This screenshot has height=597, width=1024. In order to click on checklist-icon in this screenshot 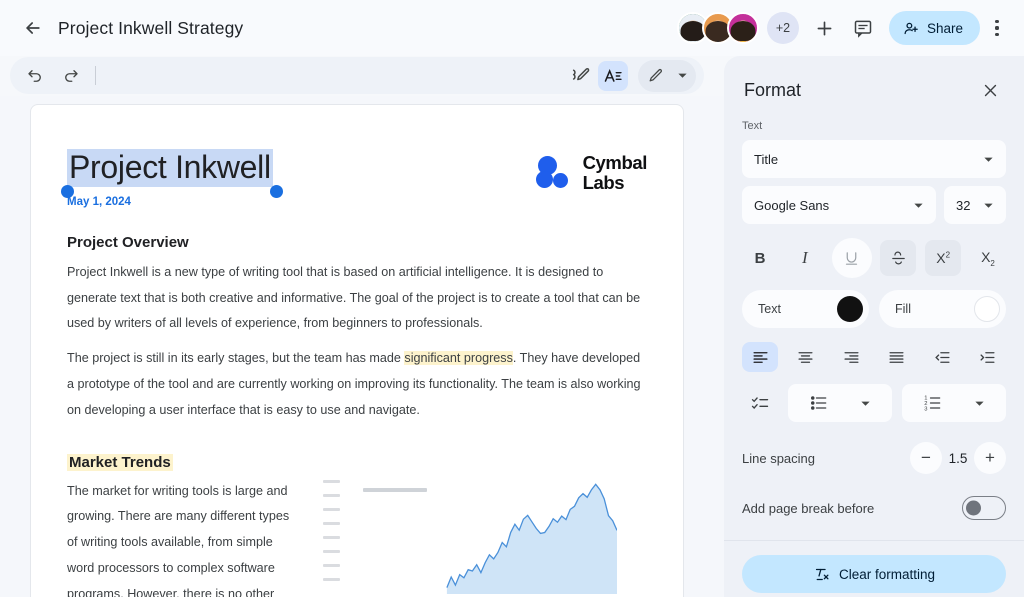, I will do `click(760, 403)`.